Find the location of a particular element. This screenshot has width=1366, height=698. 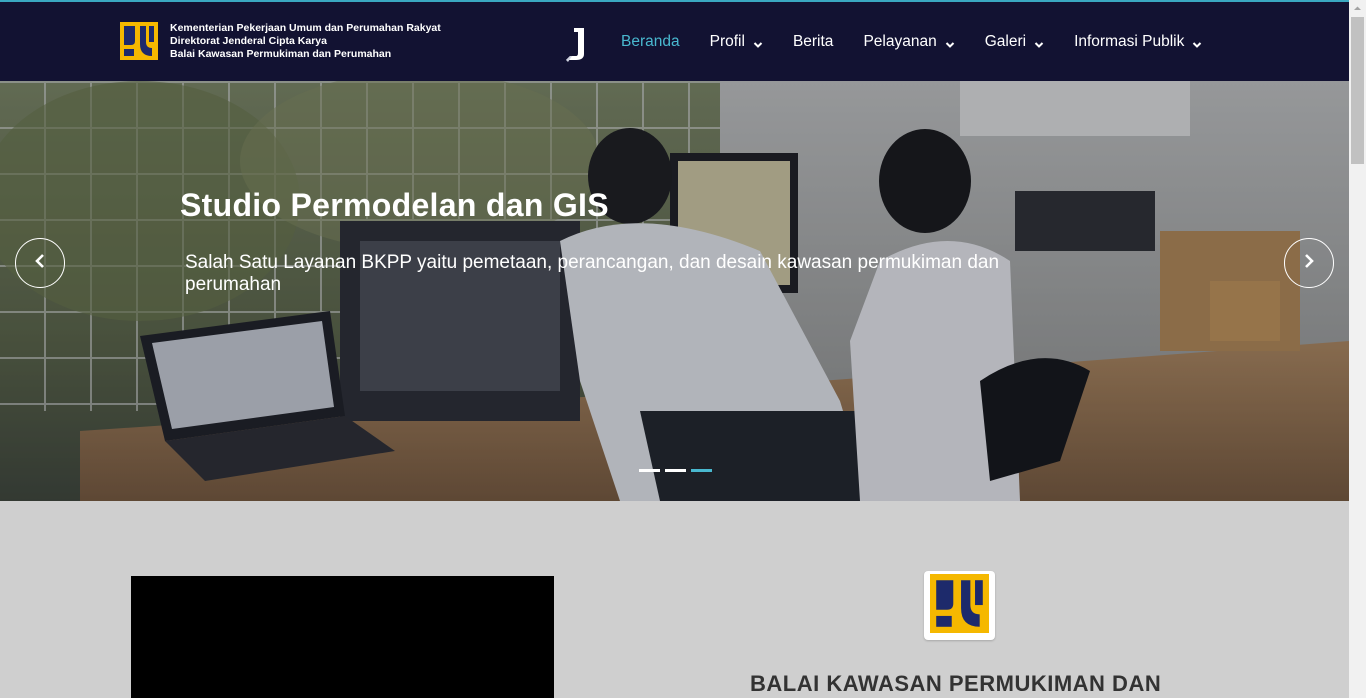

brand-line-directorate: Direktorat Jenderal Cipta Karya is located at coordinates (248, 41).